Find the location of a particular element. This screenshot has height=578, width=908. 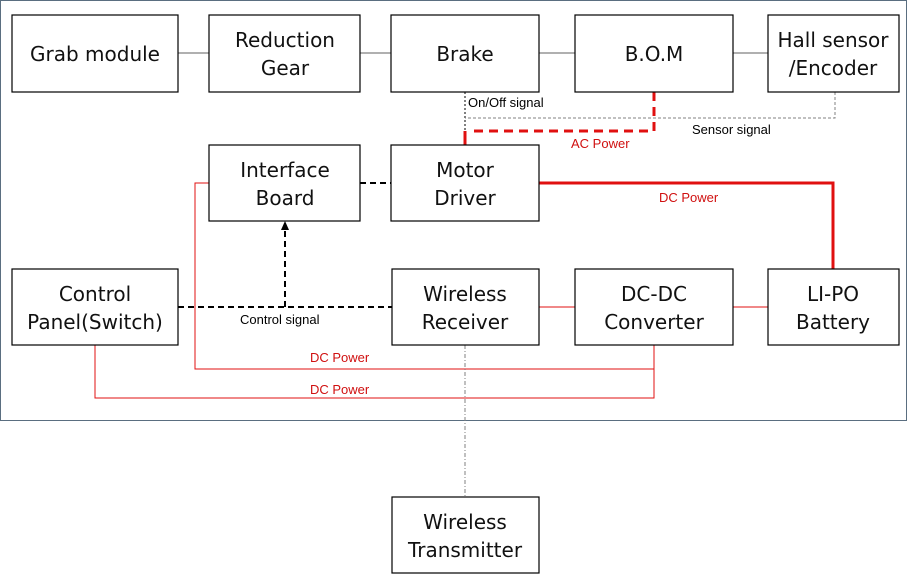

svg-text: Control is located at coordinates (95, 294).